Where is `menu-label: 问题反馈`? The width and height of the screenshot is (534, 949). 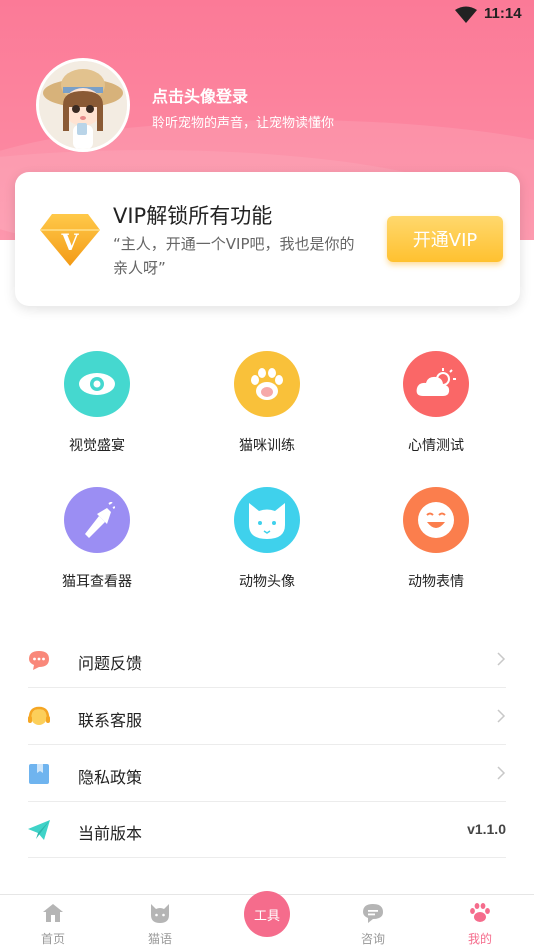
menu-label: 问题反馈 is located at coordinates (110, 663).